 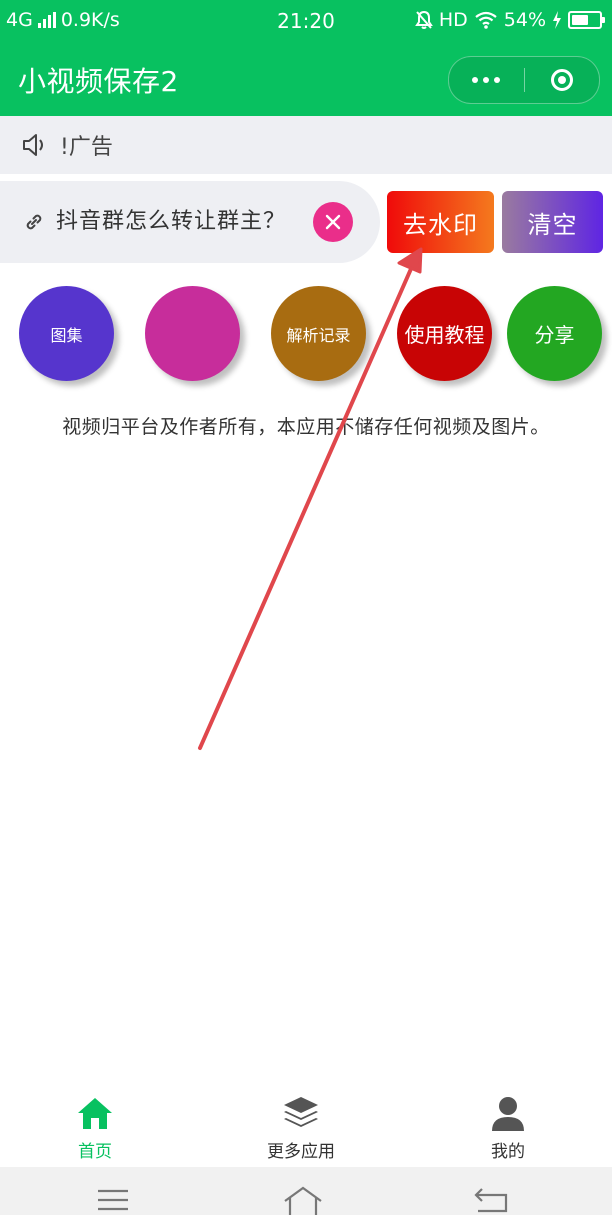 I want to click on blank-circle-button, so click(x=192, y=333).